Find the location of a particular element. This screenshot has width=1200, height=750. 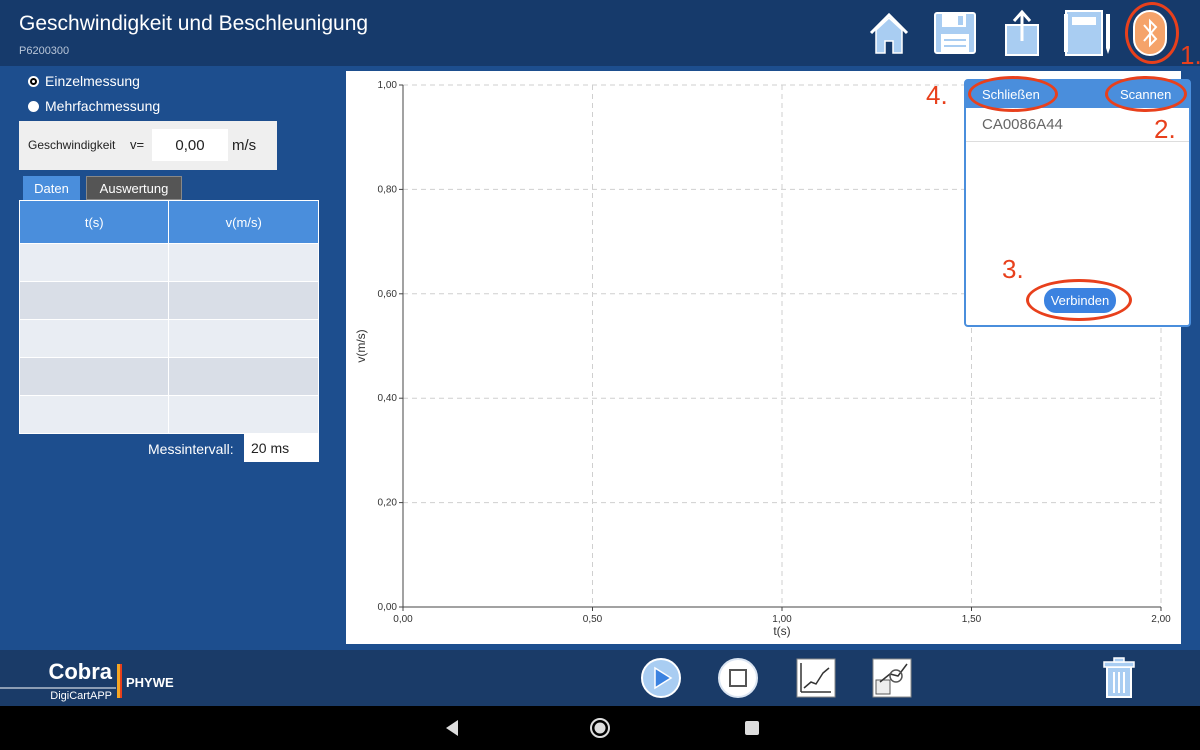

radio-label: Einzelmessung is located at coordinates (92, 81).